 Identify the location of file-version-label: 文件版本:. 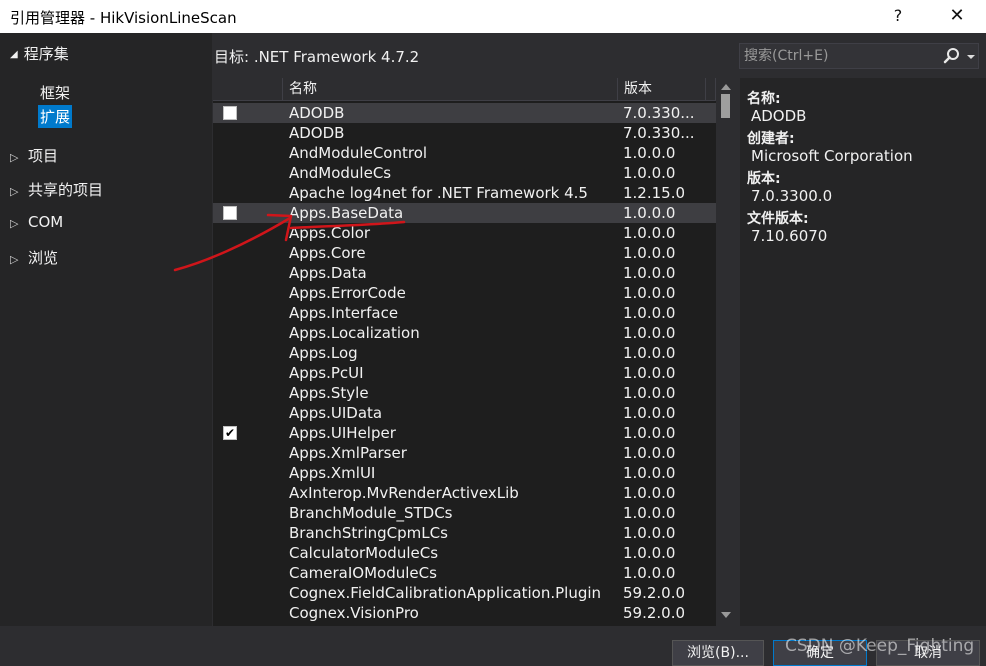
(778, 219).